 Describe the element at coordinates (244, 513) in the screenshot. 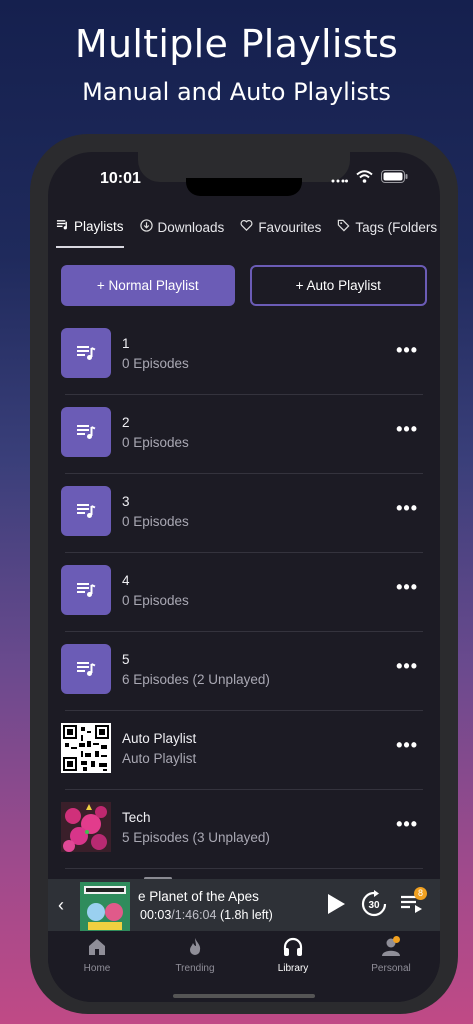

I see `list-item: 3 0 Episodes •••` at that location.